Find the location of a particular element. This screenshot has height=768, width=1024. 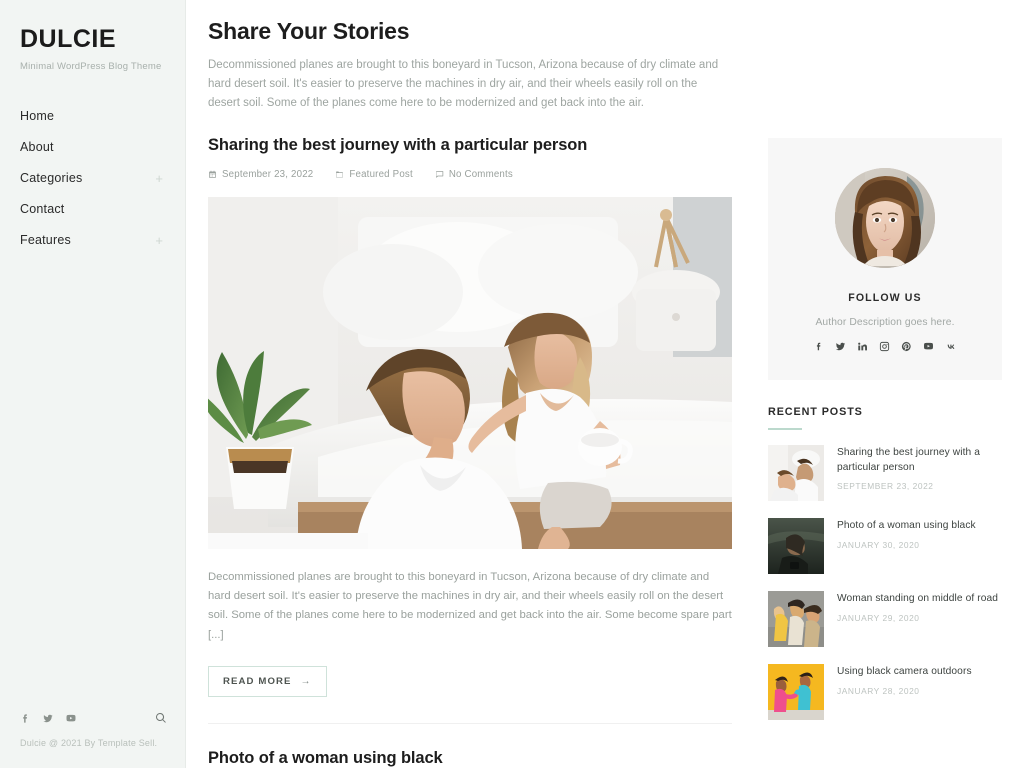

post-title: Photo of a woman using black is located at coordinates (470, 758).